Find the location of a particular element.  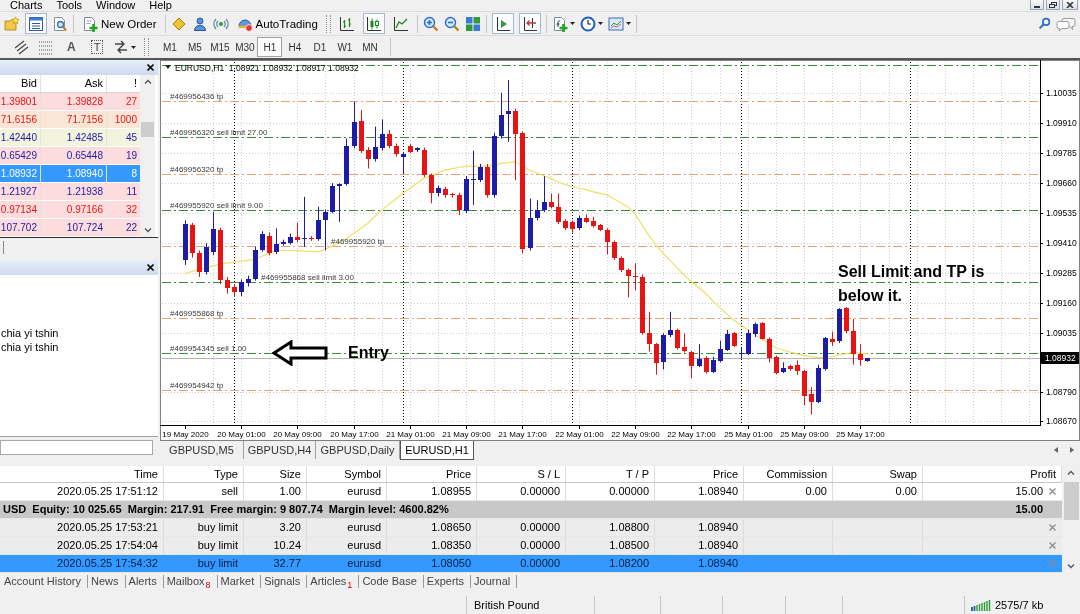

terminal-tab: Experts is located at coordinates (447, 581).